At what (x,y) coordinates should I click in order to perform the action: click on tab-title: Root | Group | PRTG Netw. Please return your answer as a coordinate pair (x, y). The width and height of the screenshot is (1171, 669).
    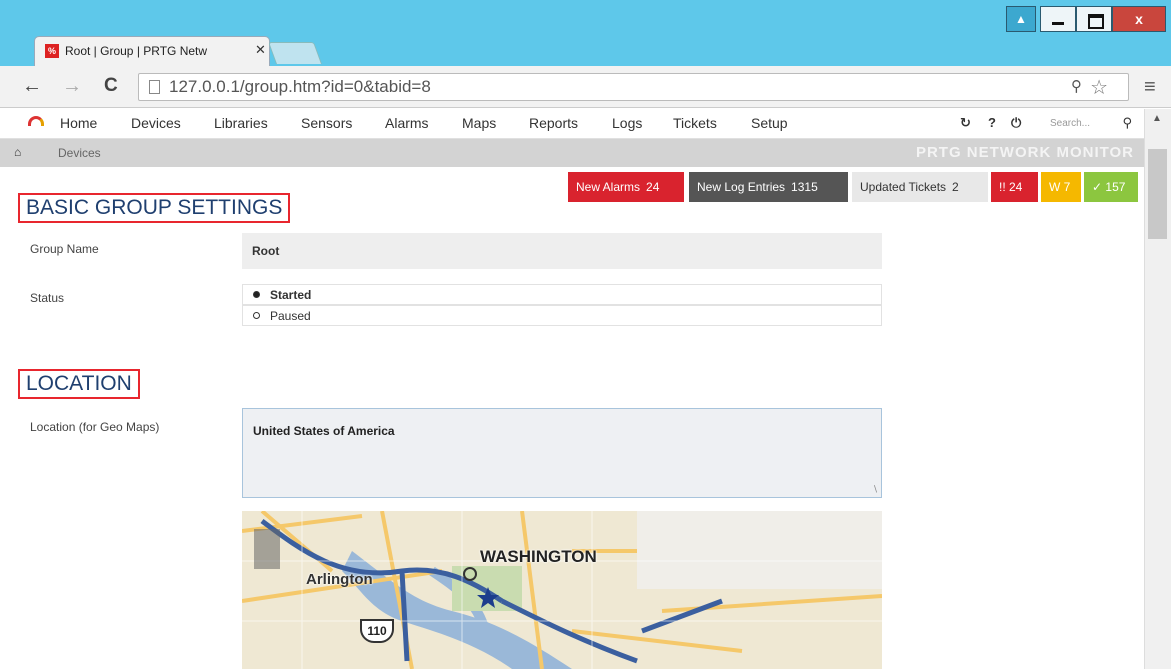
    Looking at the image, I should click on (136, 51).